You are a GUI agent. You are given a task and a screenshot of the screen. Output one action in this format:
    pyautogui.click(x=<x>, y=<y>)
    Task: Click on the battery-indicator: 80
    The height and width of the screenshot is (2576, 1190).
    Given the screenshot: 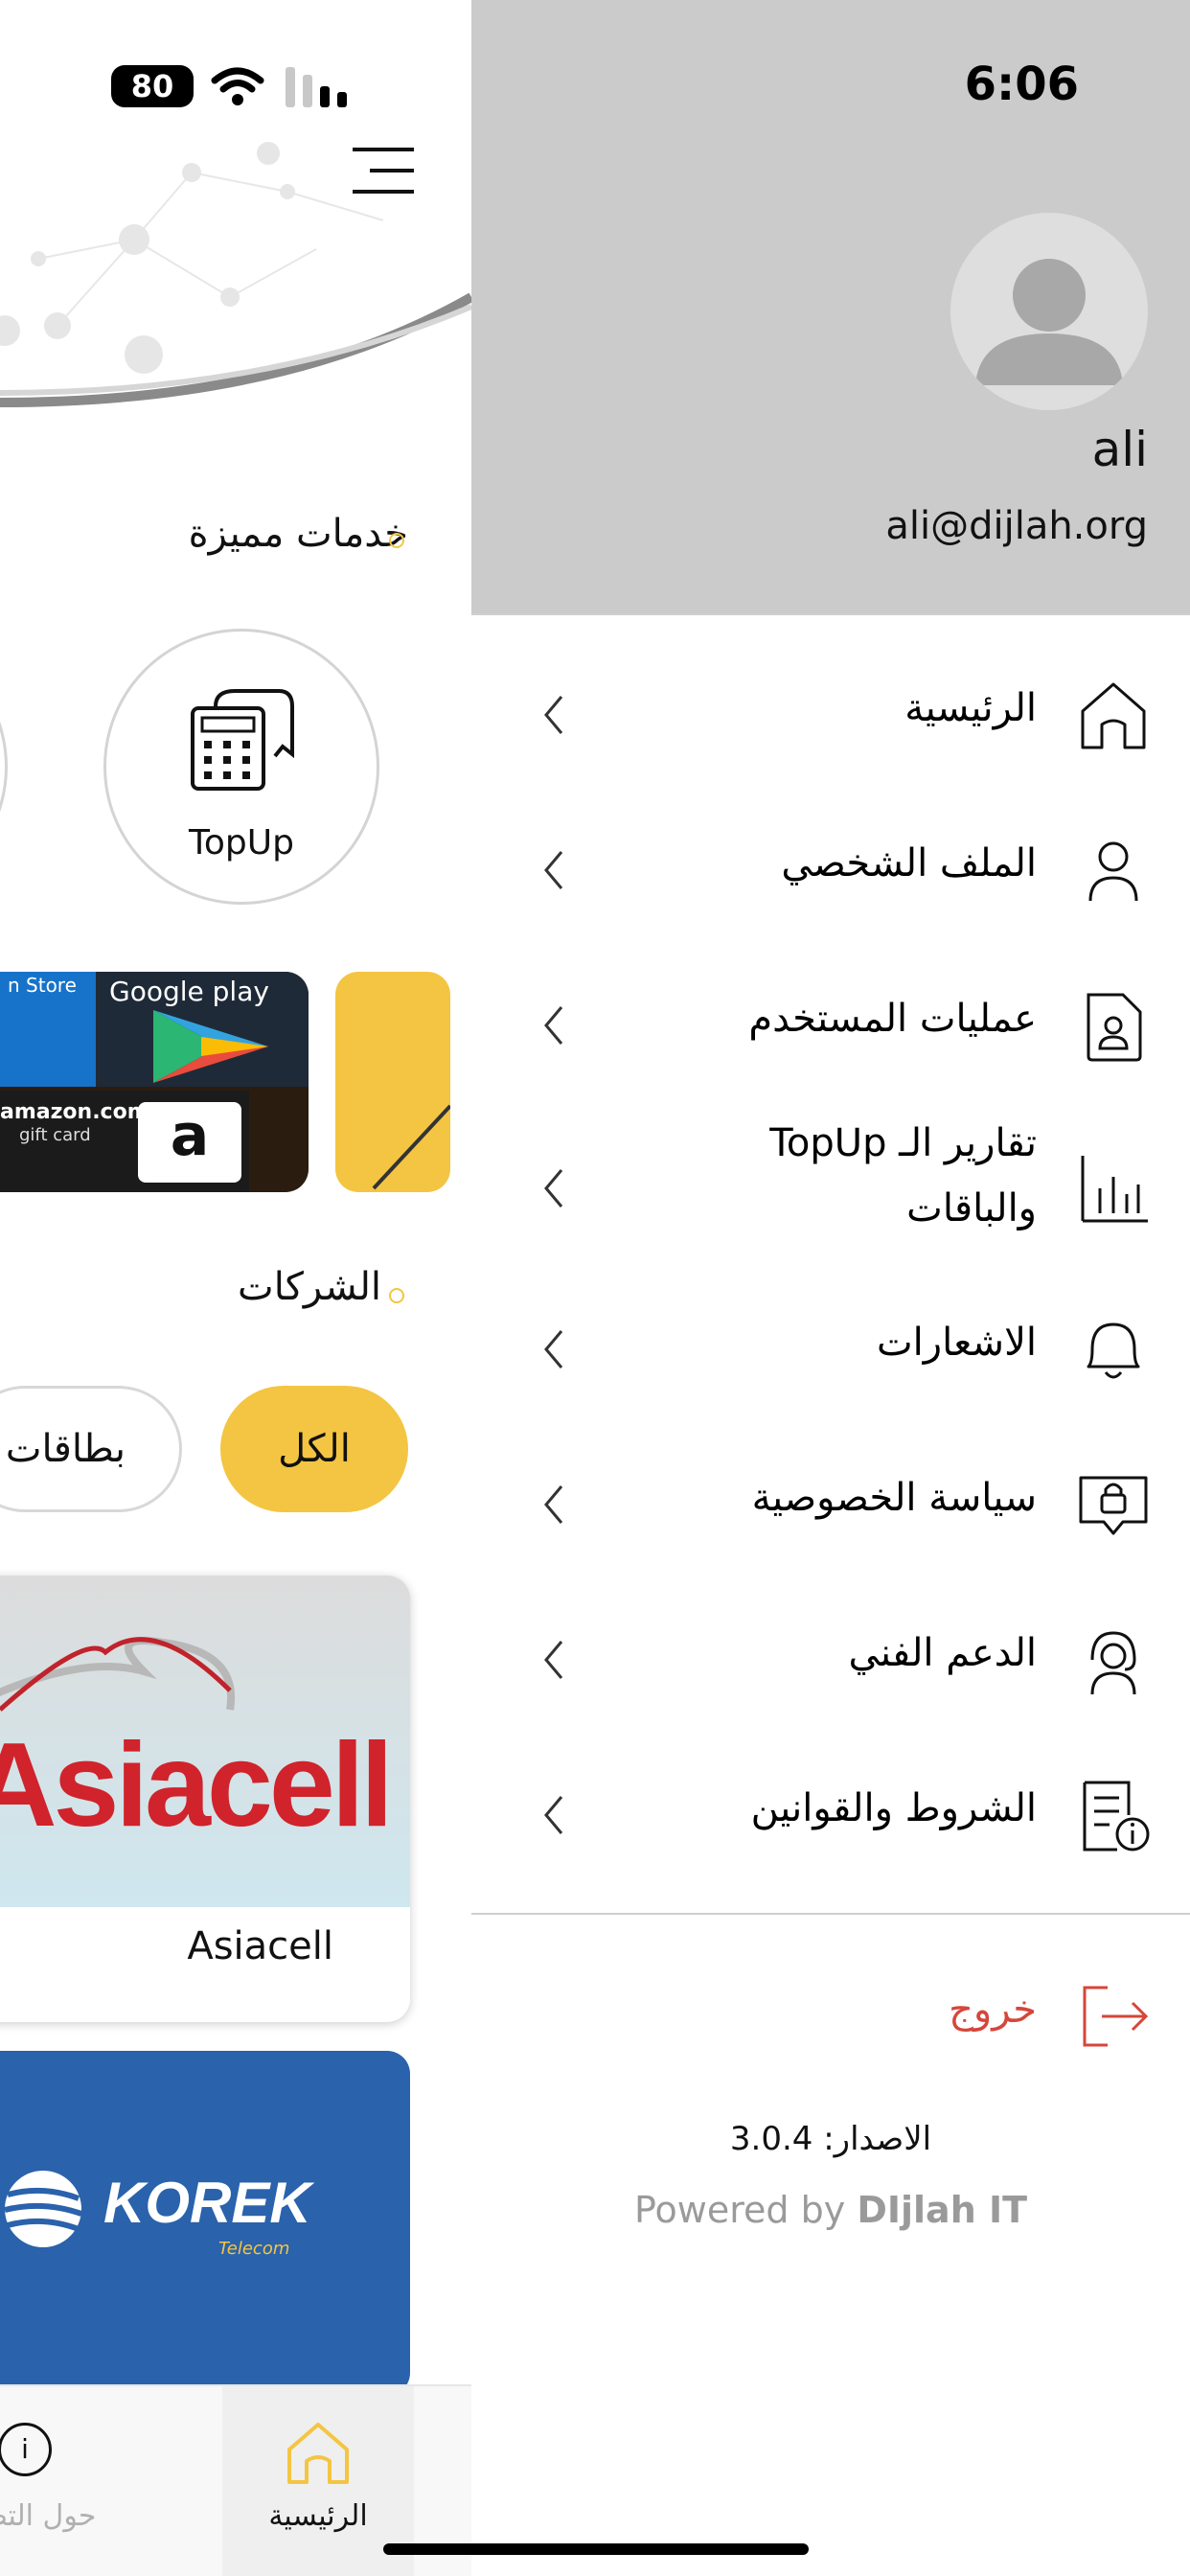 What is the action you would take?
    pyautogui.click(x=152, y=86)
    